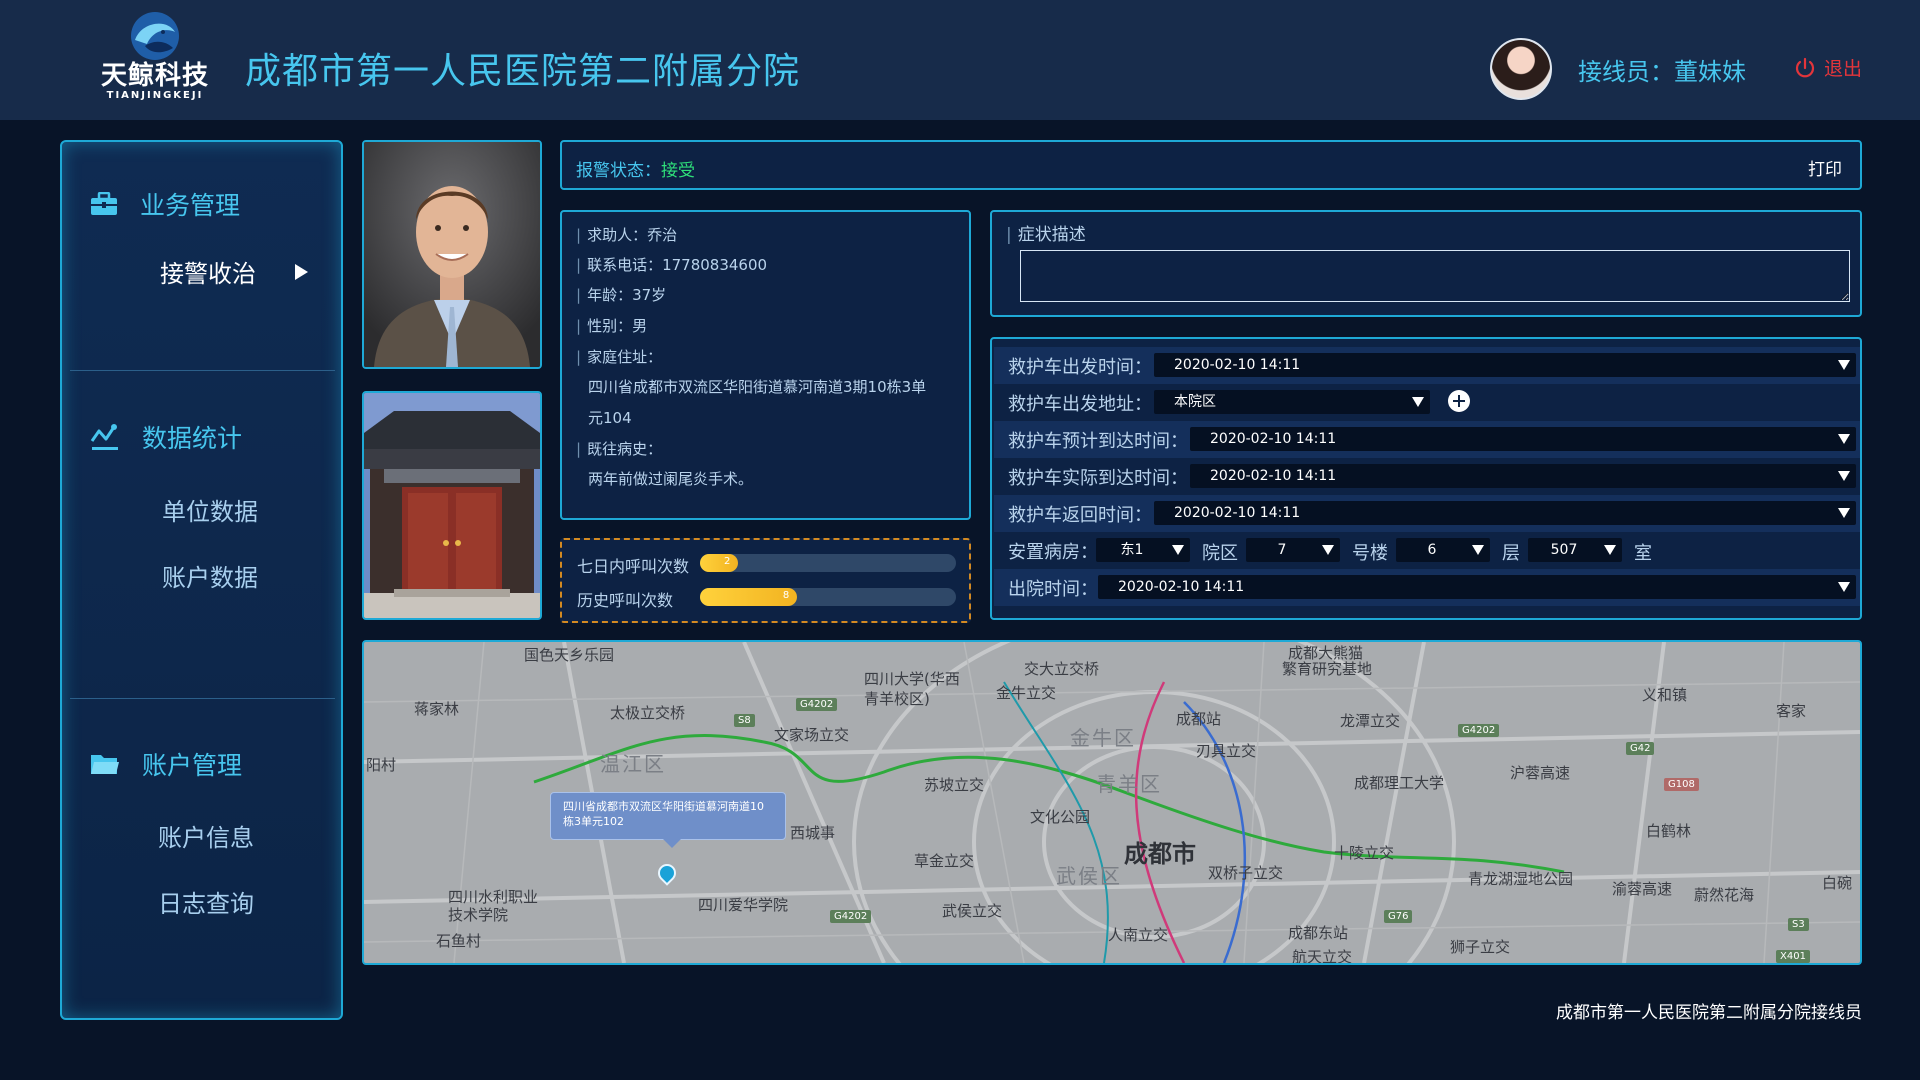 Image resolution: width=1920 pixels, height=1080 pixels. Describe the element at coordinates (210, 575) in the screenshot. I see `sidebar-item-account-data: 账户数据` at that location.